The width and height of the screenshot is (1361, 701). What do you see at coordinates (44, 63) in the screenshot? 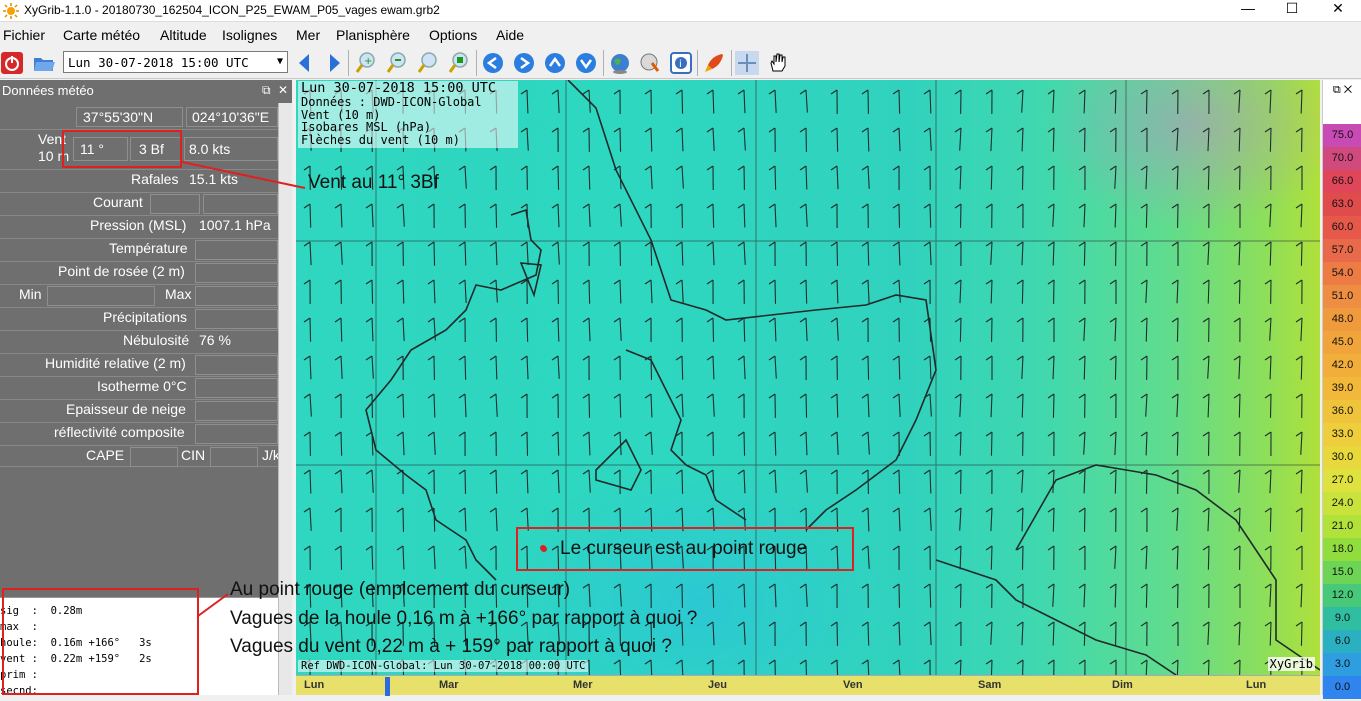
I see `open-file-icon` at bounding box center [44, 63].